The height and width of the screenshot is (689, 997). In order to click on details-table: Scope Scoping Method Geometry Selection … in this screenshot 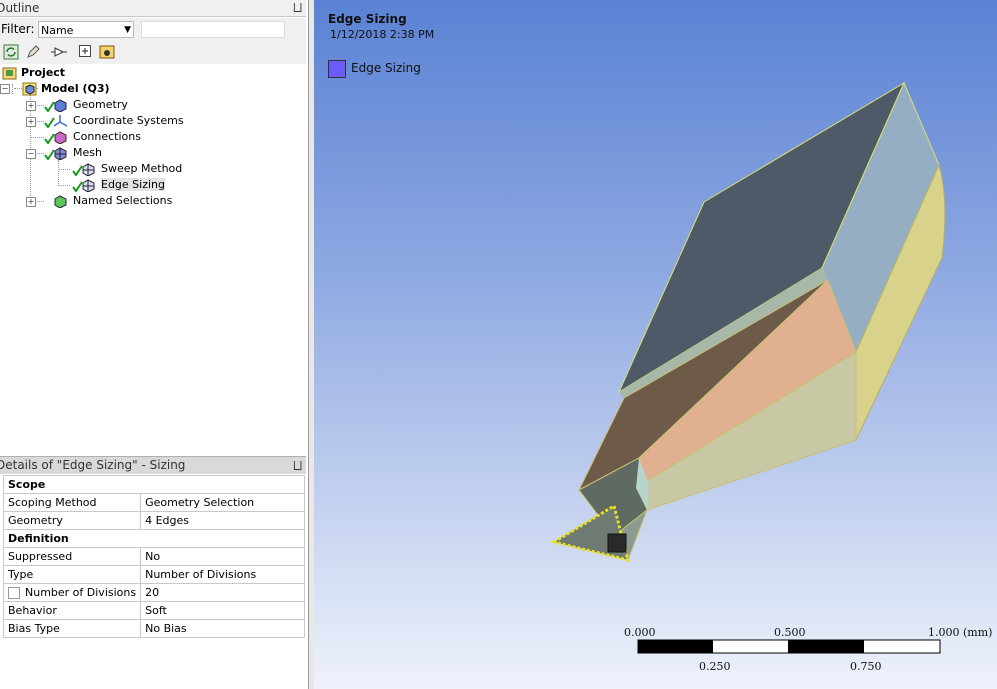, I will do `click(153, 556)`.